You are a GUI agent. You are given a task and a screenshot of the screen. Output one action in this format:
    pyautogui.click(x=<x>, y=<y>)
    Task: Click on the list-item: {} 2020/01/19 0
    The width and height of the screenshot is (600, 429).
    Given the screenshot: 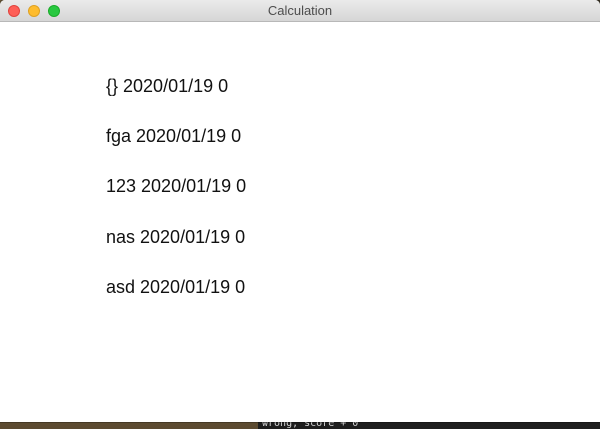 What is the action you would take?
    pyautogui.click(x=167, y=86)
    